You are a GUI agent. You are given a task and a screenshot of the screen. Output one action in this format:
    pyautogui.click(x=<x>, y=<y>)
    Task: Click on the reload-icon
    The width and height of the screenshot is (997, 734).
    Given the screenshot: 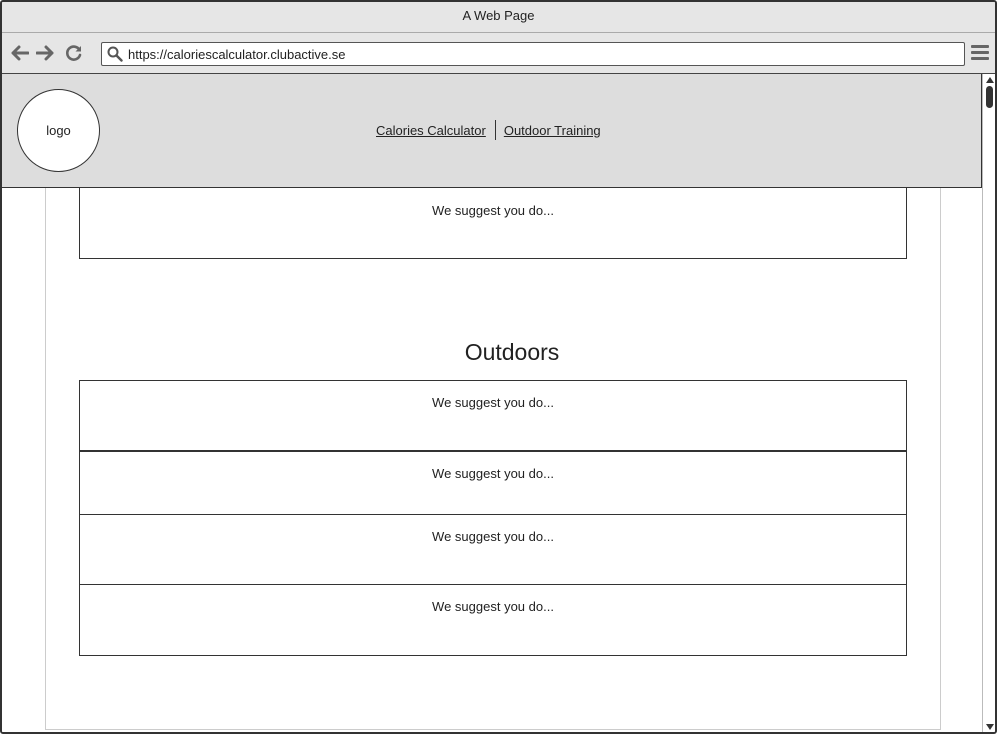 What is the action you would take?
    pyautogui.click(x=74, y=53)
    